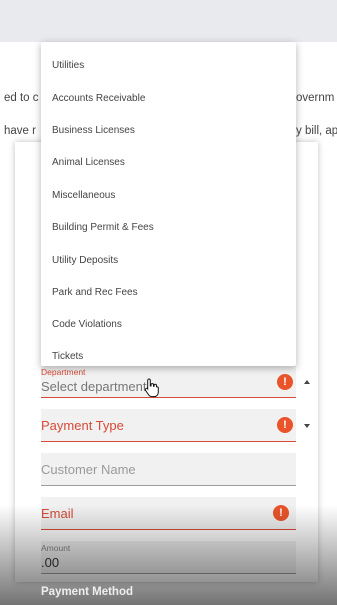  I want to click on chevron-down-icon, so click(307, 426).